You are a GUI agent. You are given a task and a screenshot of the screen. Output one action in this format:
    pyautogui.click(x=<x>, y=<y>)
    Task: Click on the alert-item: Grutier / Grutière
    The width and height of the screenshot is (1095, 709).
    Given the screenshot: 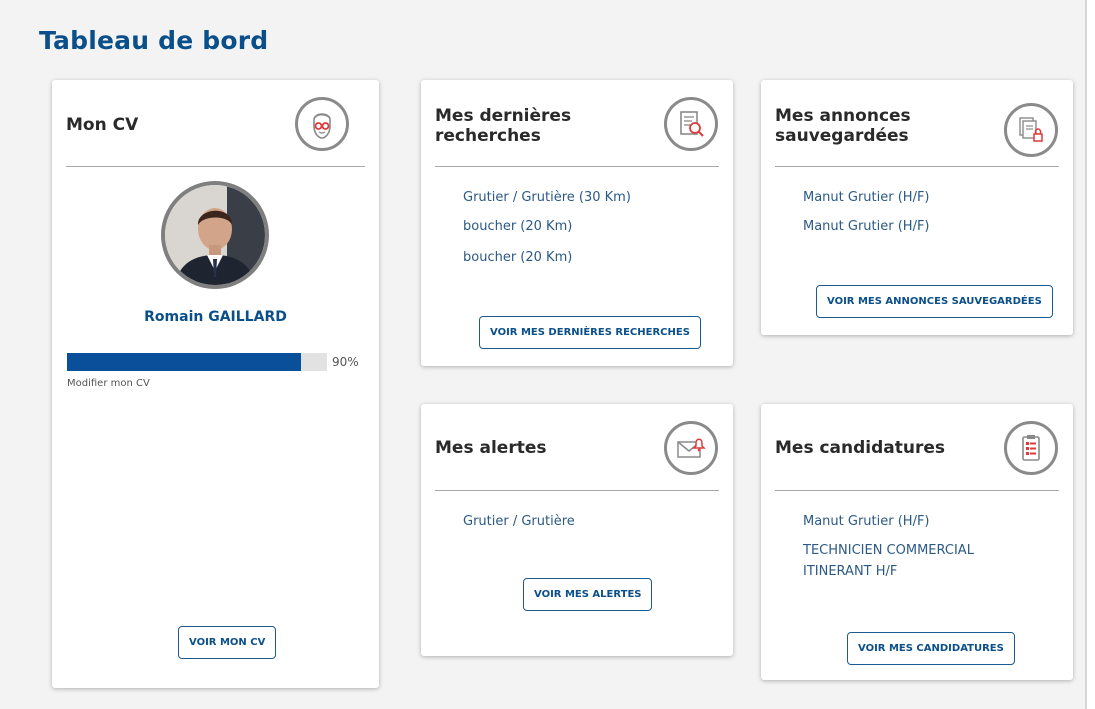 What is the action you would take?
    pyautogui.click(x=588, y=521)
    